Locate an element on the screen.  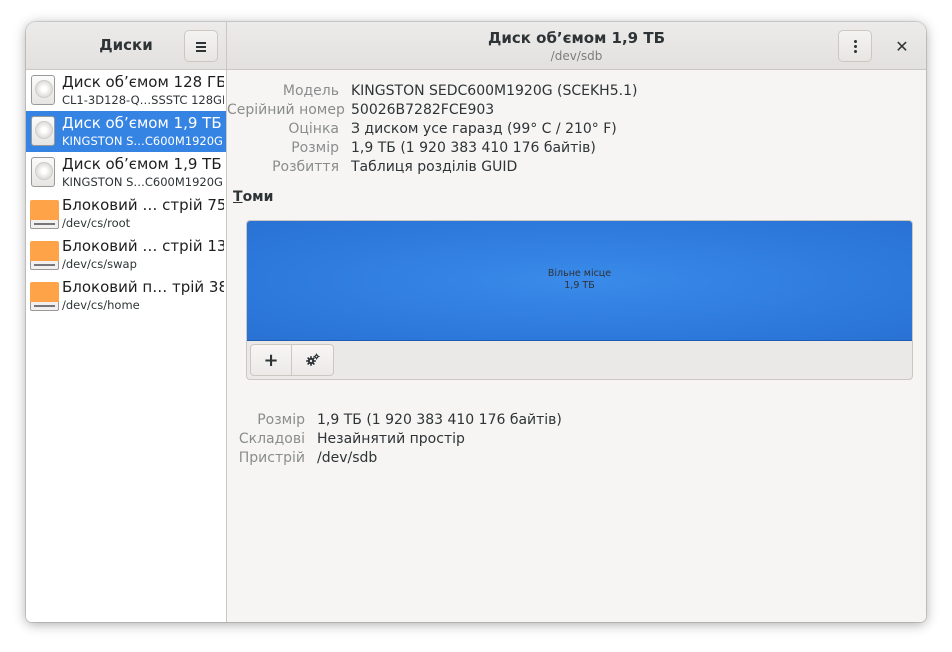
vertical-dots-icon is located at coordinates (855, 46).